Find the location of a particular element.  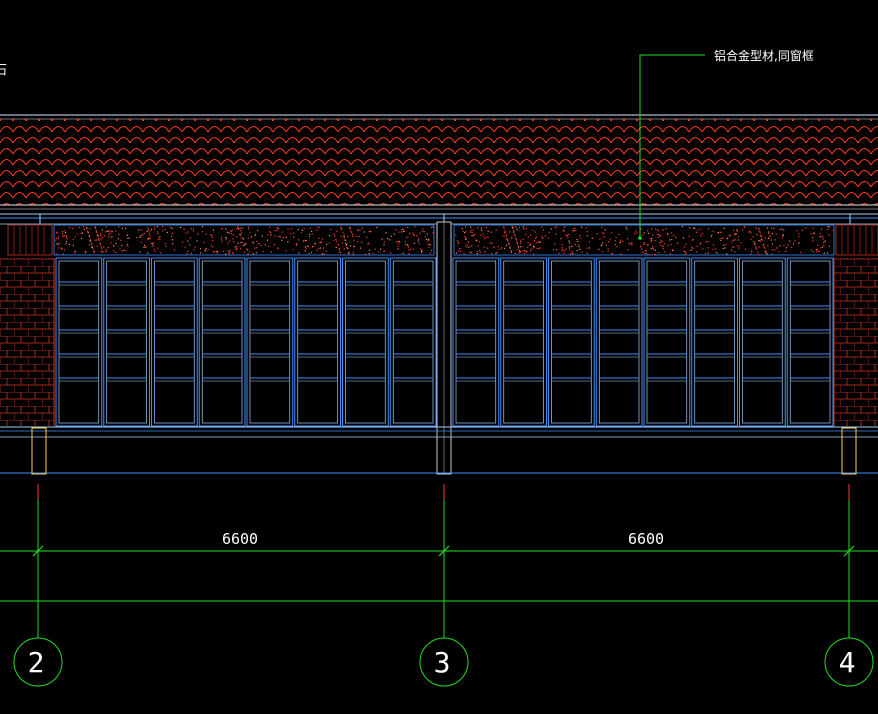

axis-label-3: 3 is located at coordinates (442, 662).